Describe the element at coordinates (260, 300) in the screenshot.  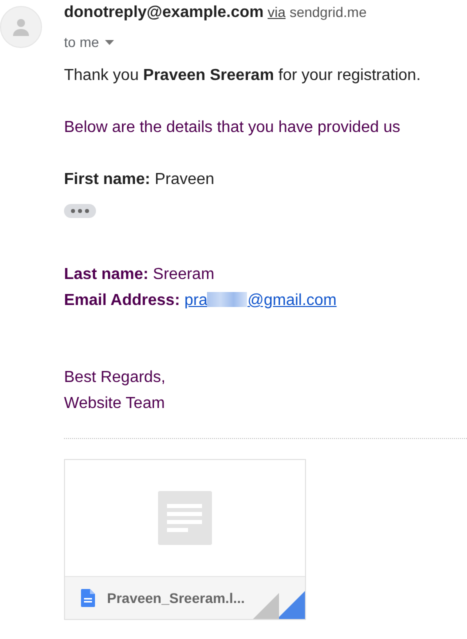
I see `email-link: pra @gmail.com` at that location.